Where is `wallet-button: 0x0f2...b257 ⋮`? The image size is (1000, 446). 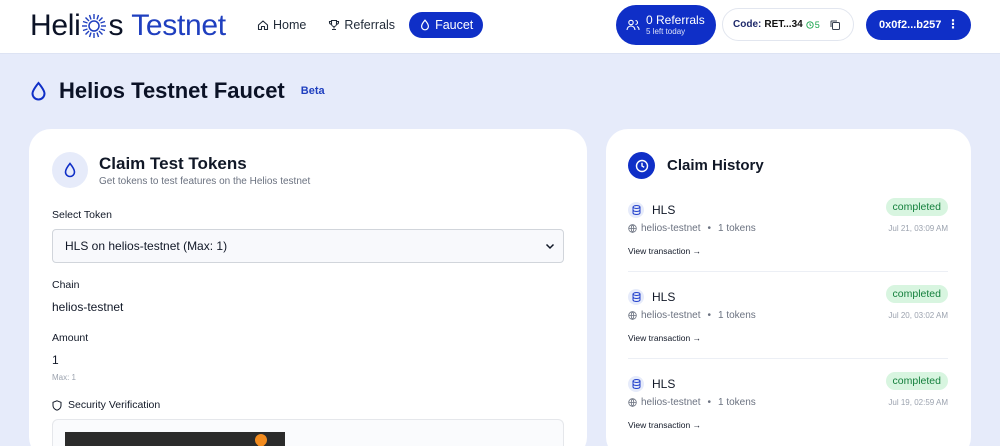 wallet-button: 0x0f2...b257 ⋮ is located at coordinates (918, 25).